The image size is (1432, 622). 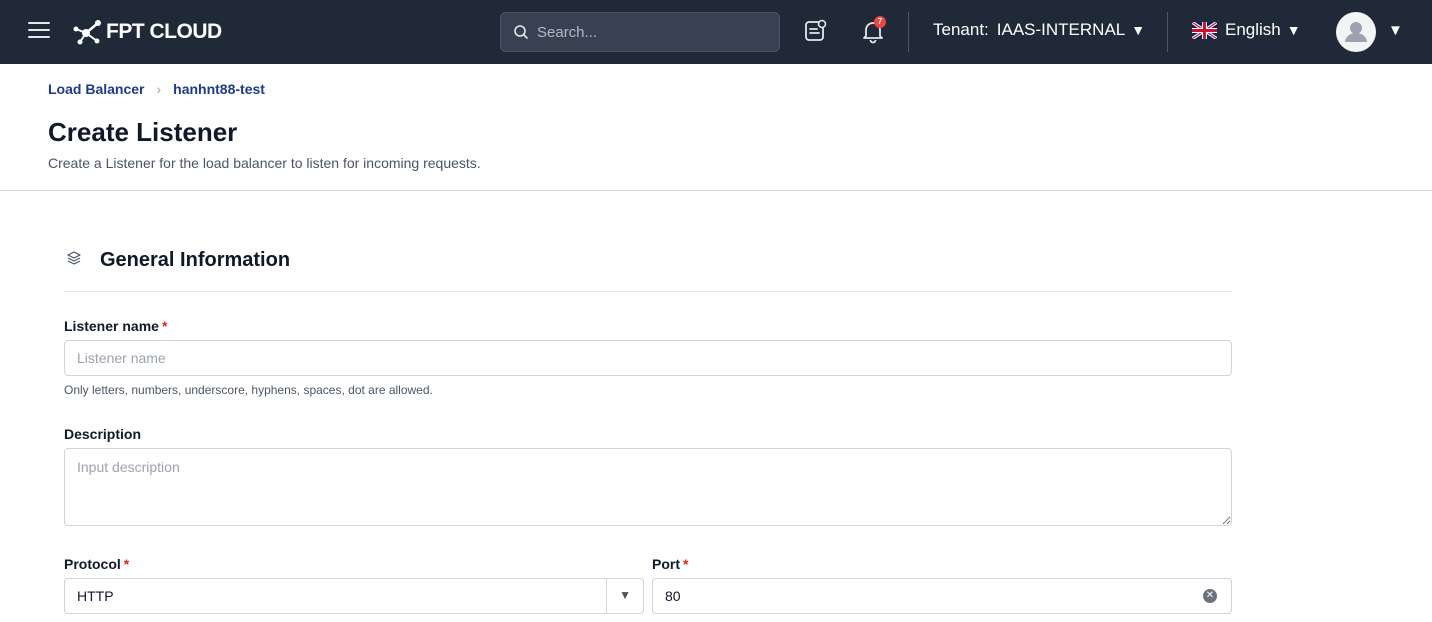 What do you see at coordinates (648, 291) in the screenshot?
I see `section-divider` at bounding box center [648, 291].